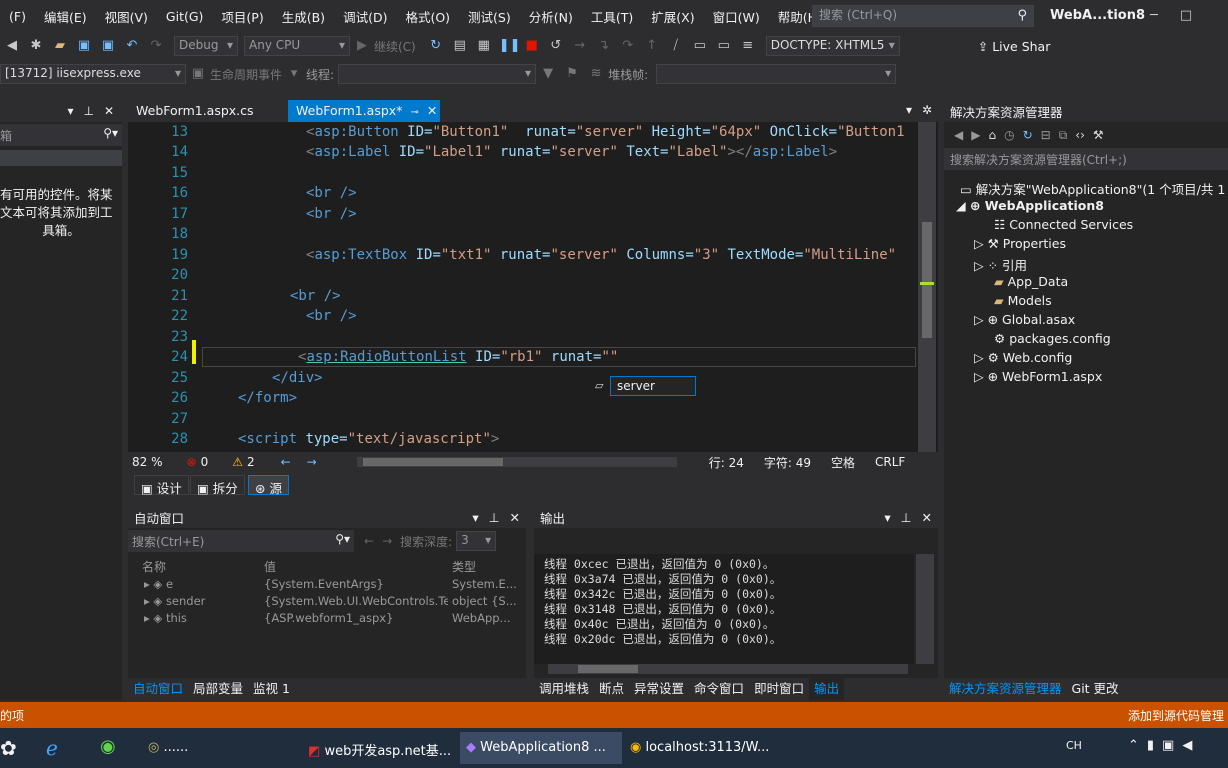  Describe the element at coordinates (736, 16) in the screenshot. I see `menu-window: 窗口(W)` at that location.